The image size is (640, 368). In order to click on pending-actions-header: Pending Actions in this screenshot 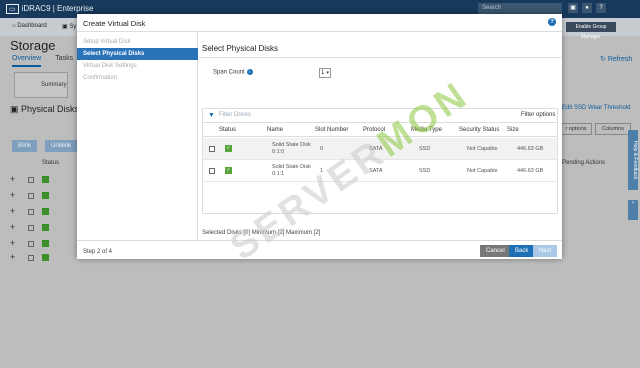, I will do `click(584, 163)`.